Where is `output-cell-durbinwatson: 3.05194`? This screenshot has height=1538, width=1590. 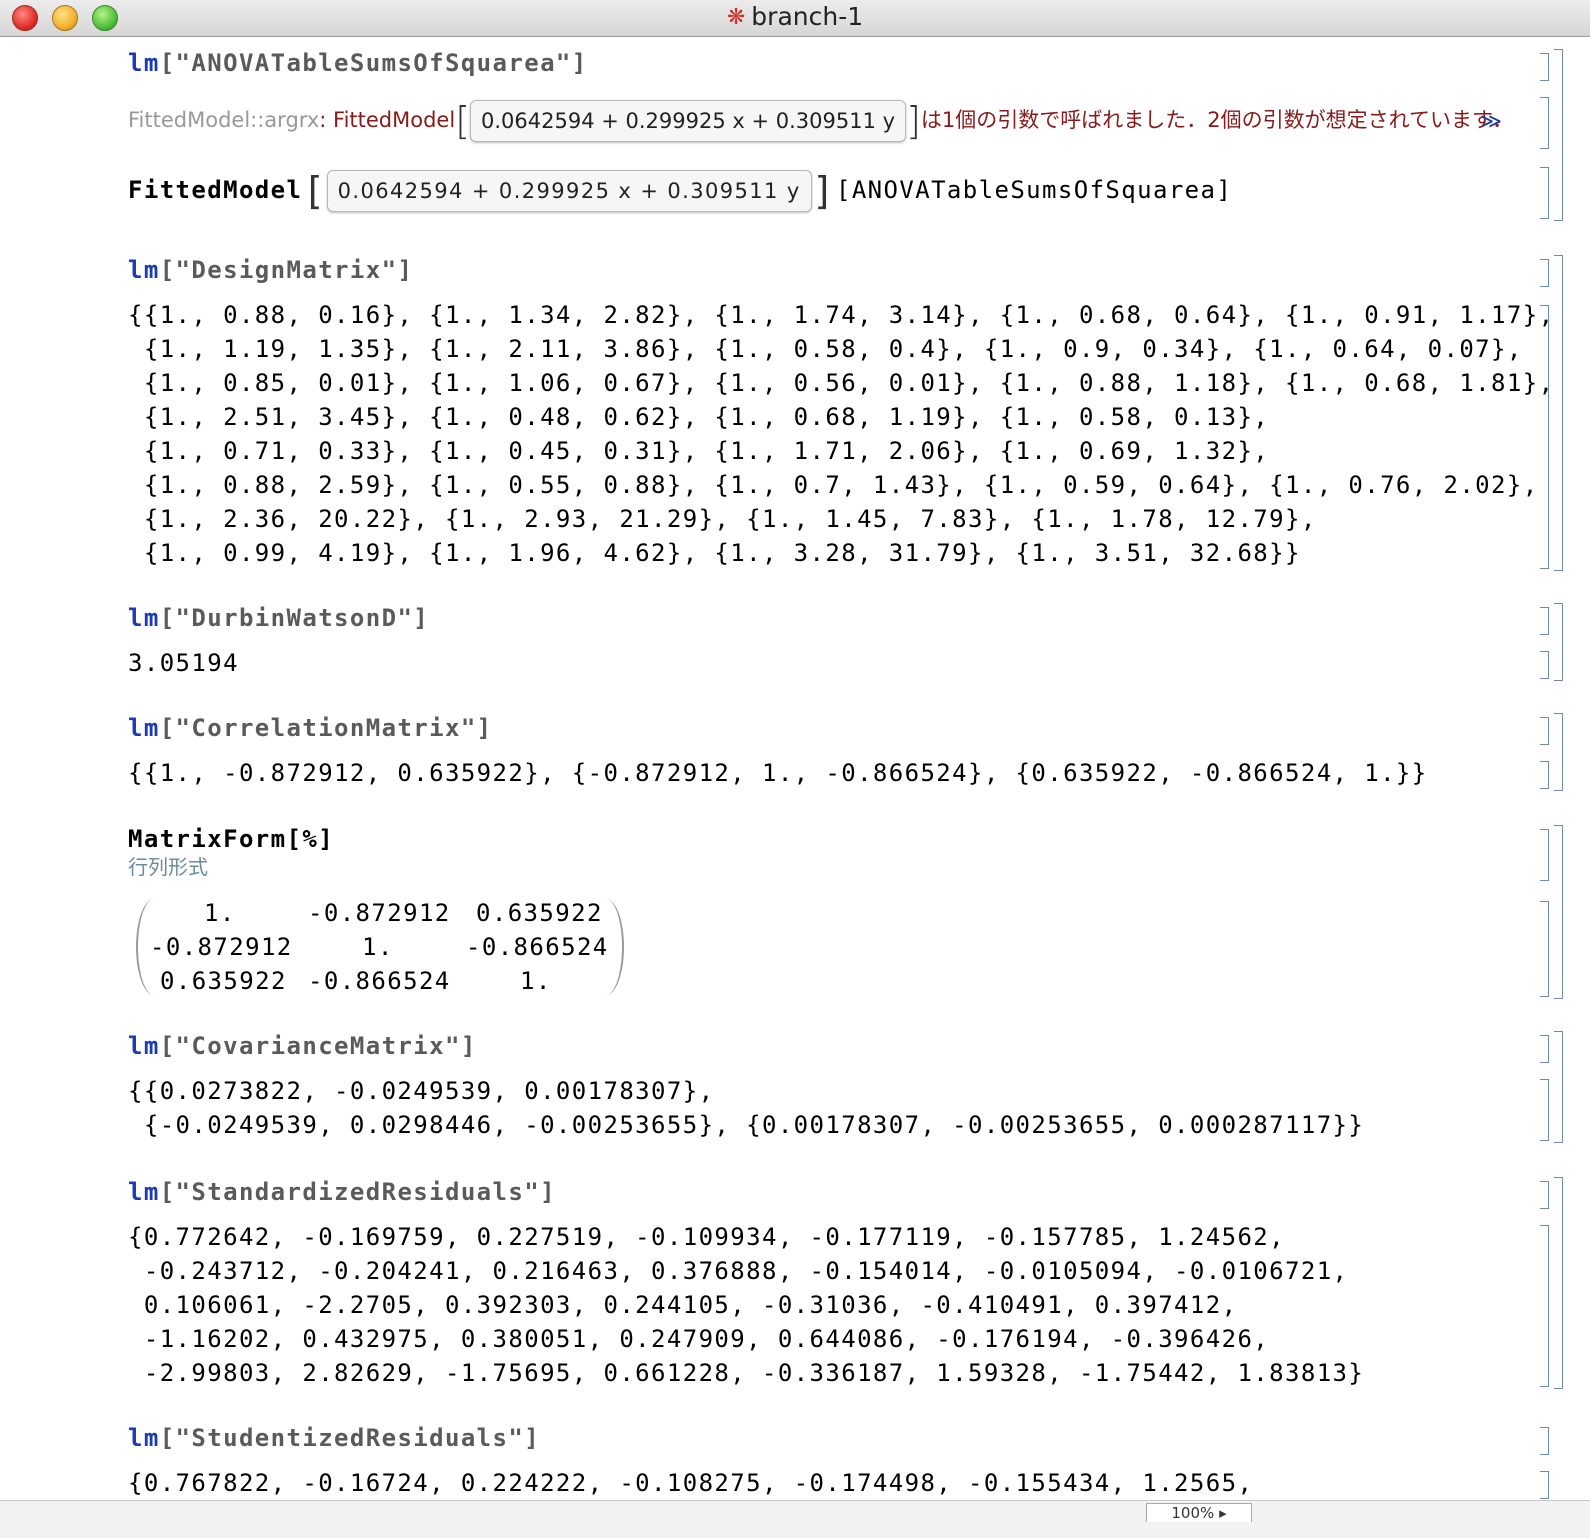 output-cell-durbinwatson: 3.05194 is located at coordinates (183, 663).